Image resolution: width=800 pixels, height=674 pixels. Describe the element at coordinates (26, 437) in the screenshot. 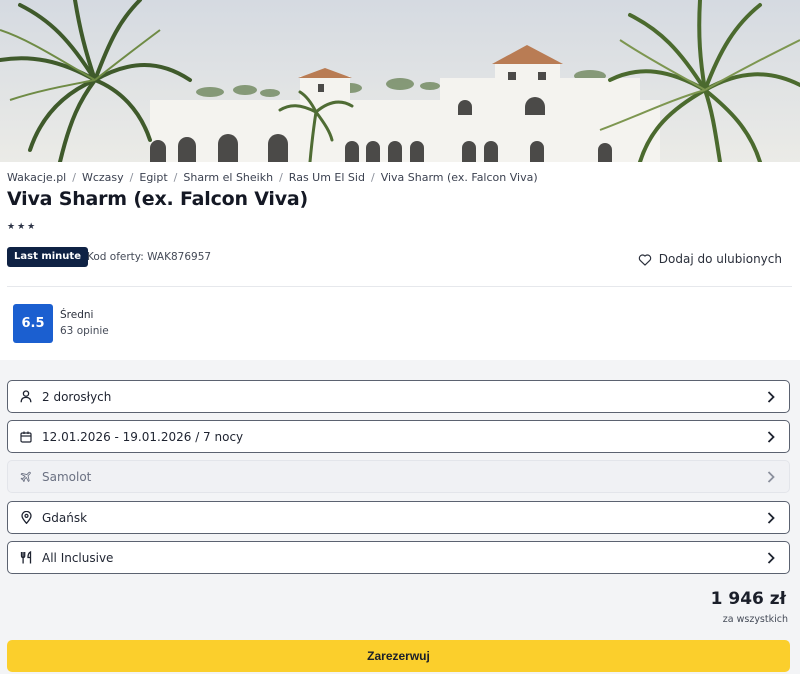

I see `calendar-icon` at that location.